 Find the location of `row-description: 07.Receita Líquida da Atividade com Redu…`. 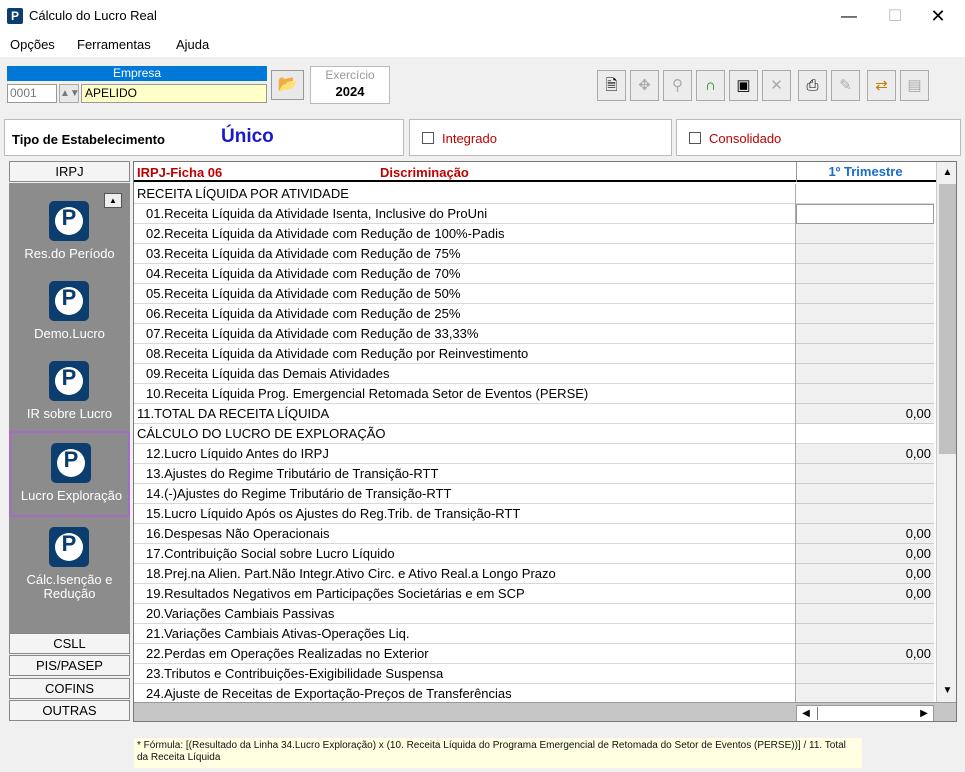

row-description: 07.Receita Líquida da Atividade com Redu… is located at coordinates (465, 334).